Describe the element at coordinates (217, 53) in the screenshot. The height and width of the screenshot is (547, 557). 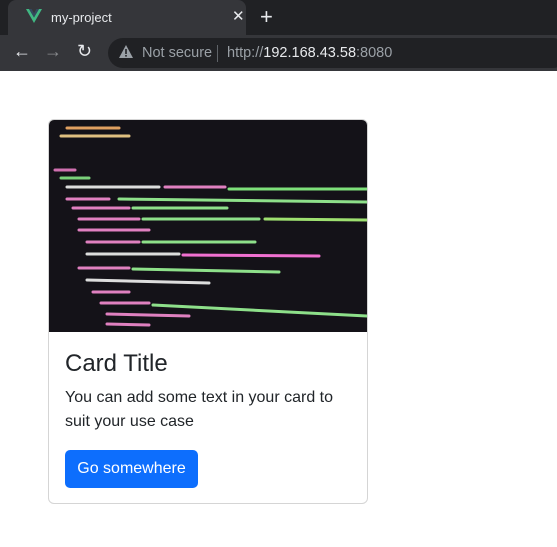
I see `divider` at that location.